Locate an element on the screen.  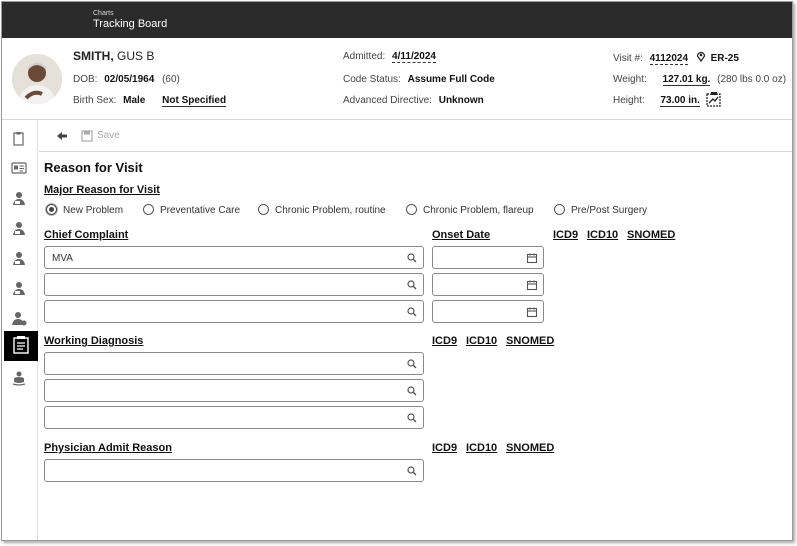
dob-value: 02/05/1964 is located at coordinates (129, 79).